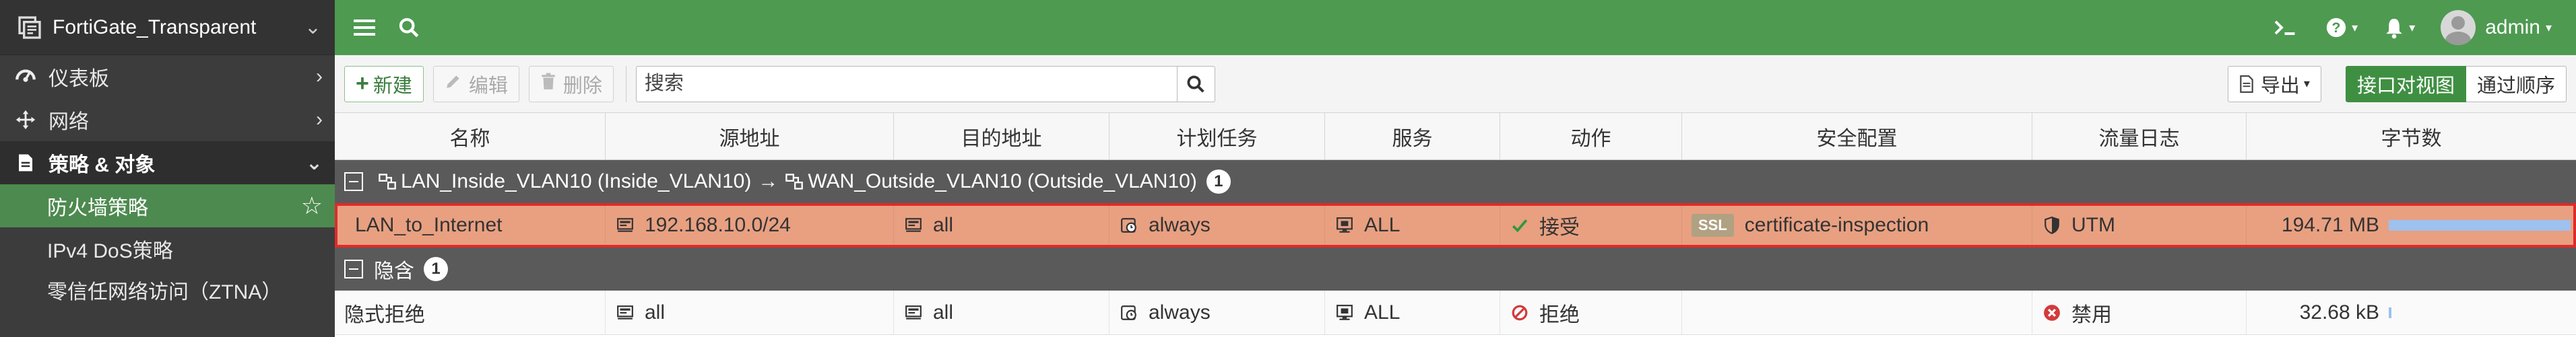 The width and height of the screenshot is (2576, 337). What do you see at coordinates (2405, 83) in the screenshot?
I see `interface-pair-view-button: 接口对视图` at bounding box center [2405, 83].